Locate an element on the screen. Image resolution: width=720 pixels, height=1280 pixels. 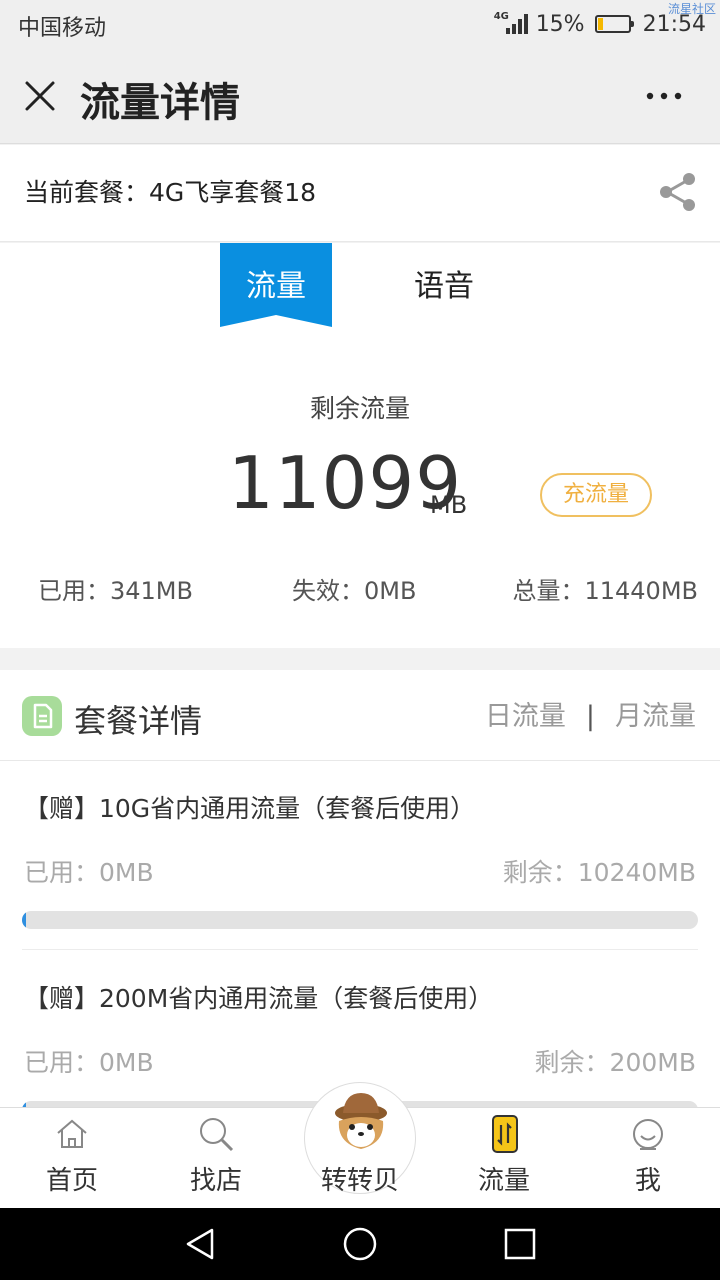
recents-icon is located at coordinates (520, 1244).